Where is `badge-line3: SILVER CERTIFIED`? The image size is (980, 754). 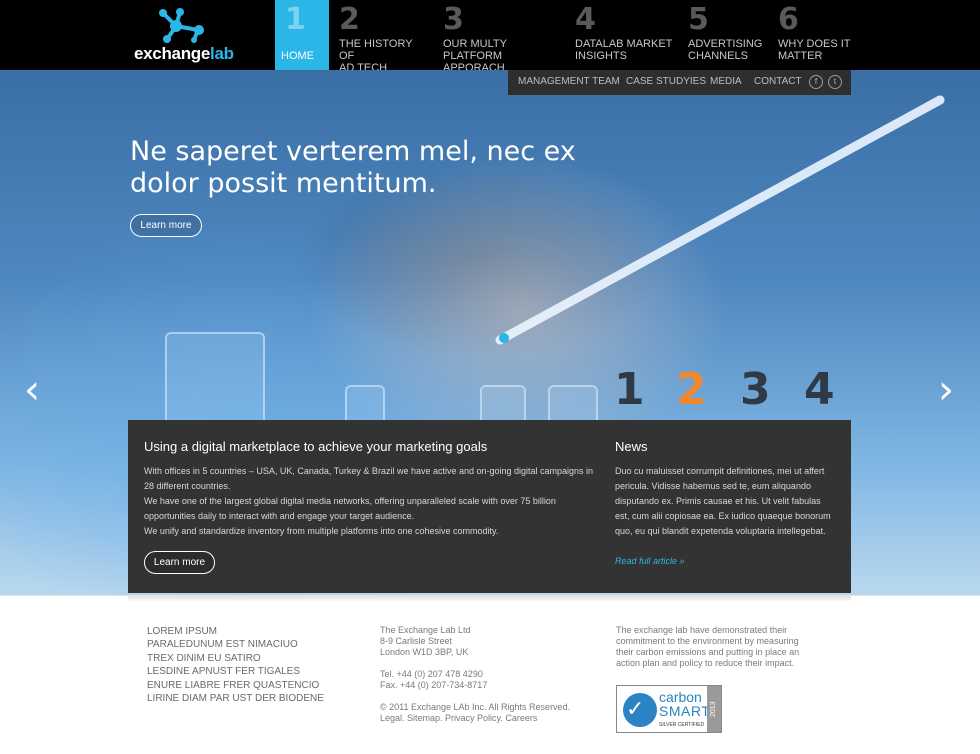 badge-line3: SILVER CERTIFIED is located at coordinates (682, 725).